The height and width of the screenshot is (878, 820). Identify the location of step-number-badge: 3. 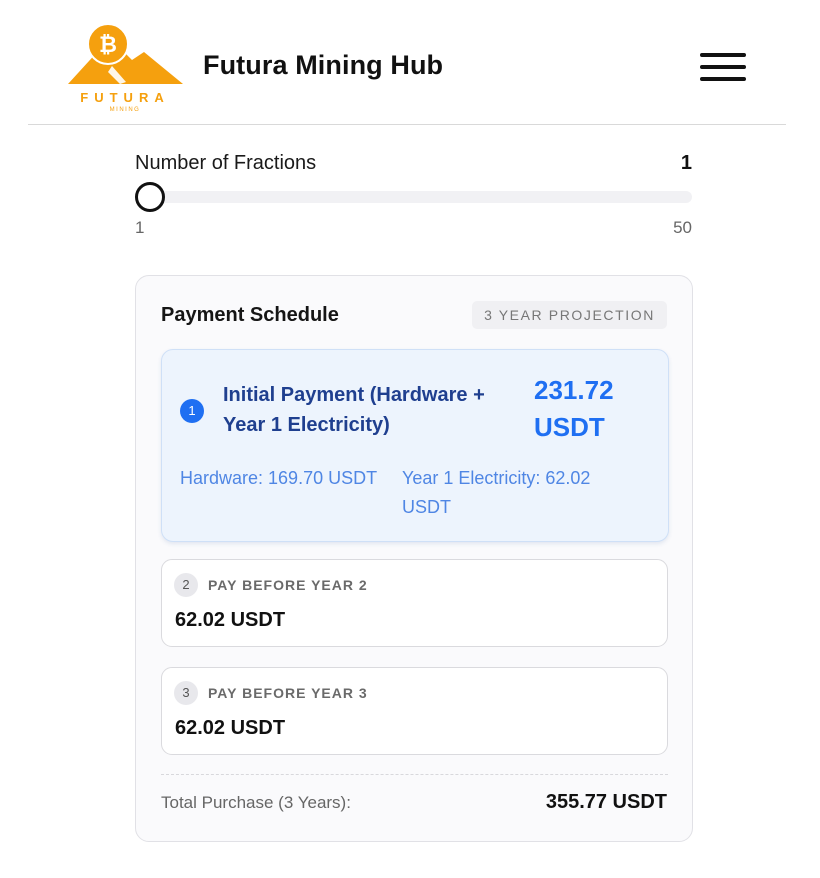
(186, 693).